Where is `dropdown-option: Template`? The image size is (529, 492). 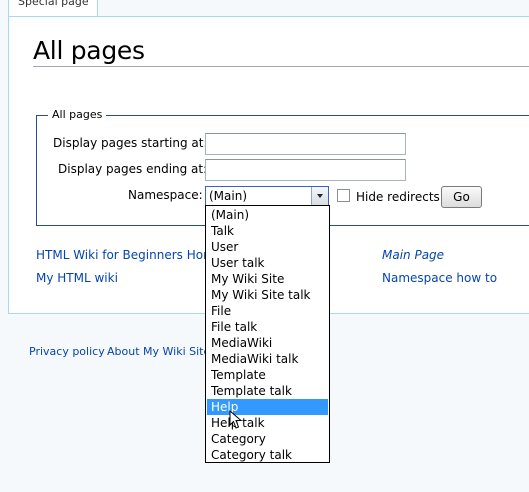 dropdown-option: Template is located at coordinates (267, 375).